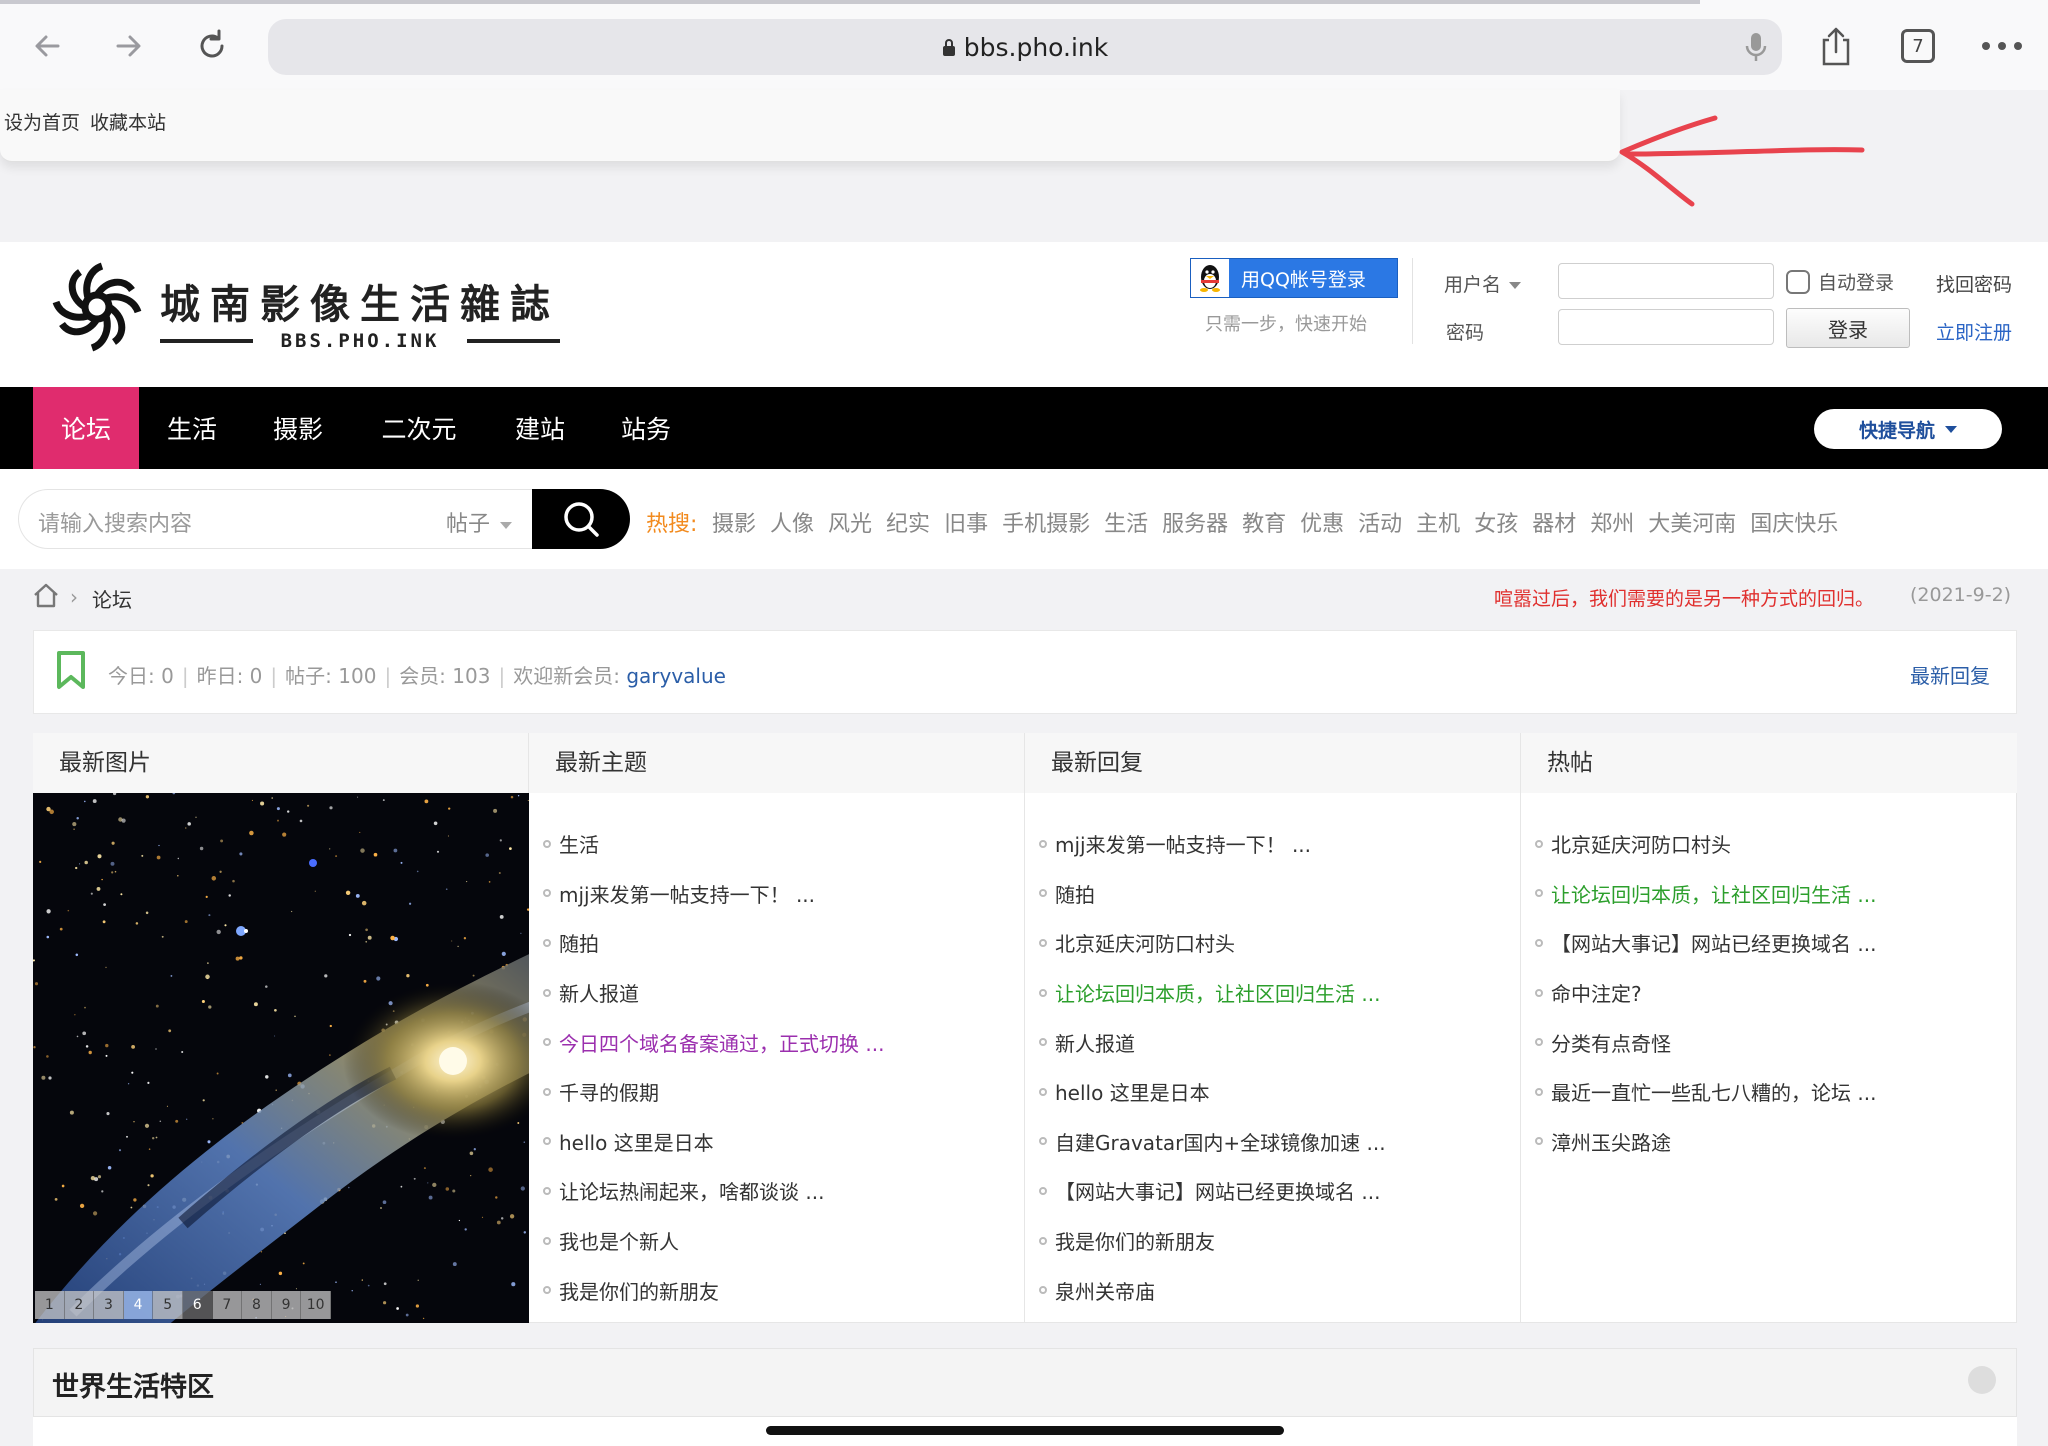 This screenshot has width=2048, height=1446. I want to click on hot-term: 手机摄影, so click(1046, 522).